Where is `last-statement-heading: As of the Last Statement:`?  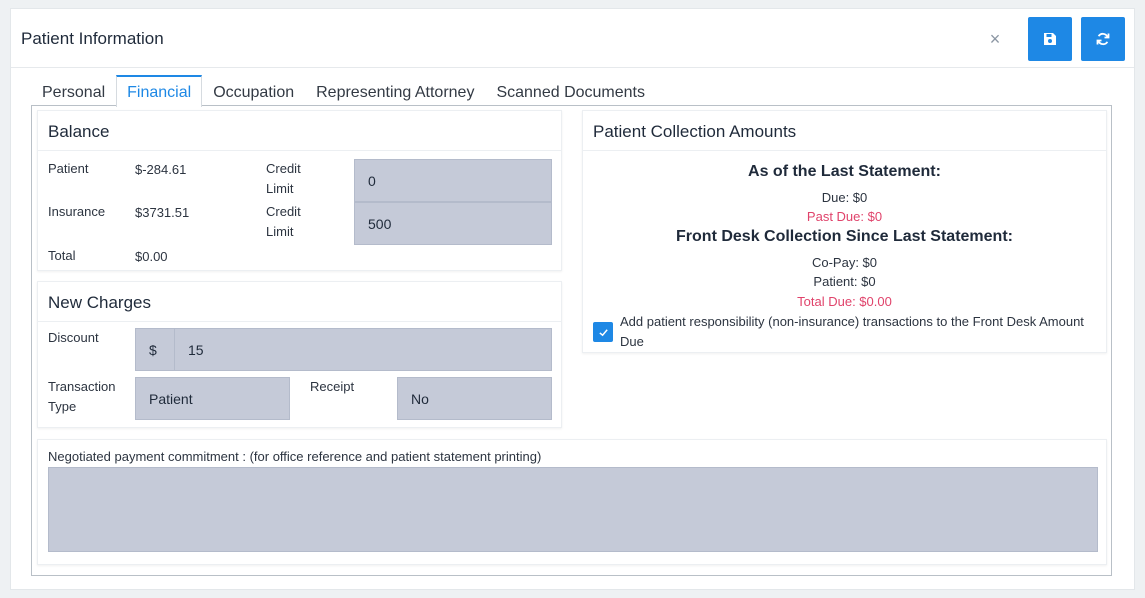
last-statement-heading: As of the Last Statement: is located at coordinates (844, 171).